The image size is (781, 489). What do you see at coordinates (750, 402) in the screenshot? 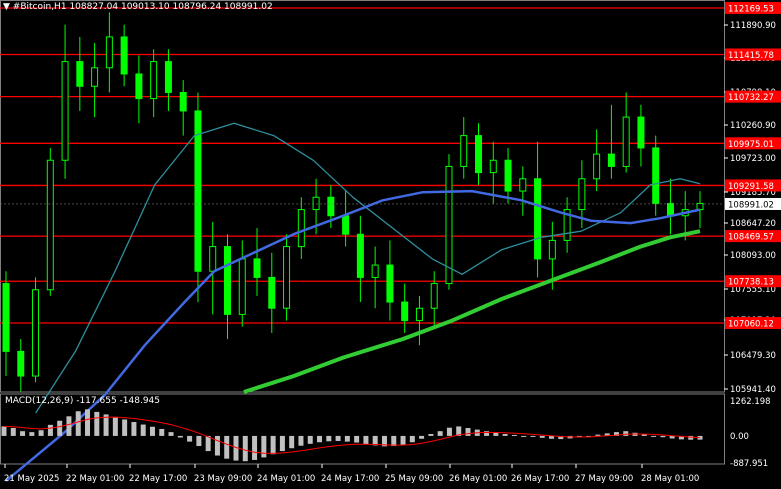
I see `macd-scale-label: 1262.198` at bounding box center [750, 402].